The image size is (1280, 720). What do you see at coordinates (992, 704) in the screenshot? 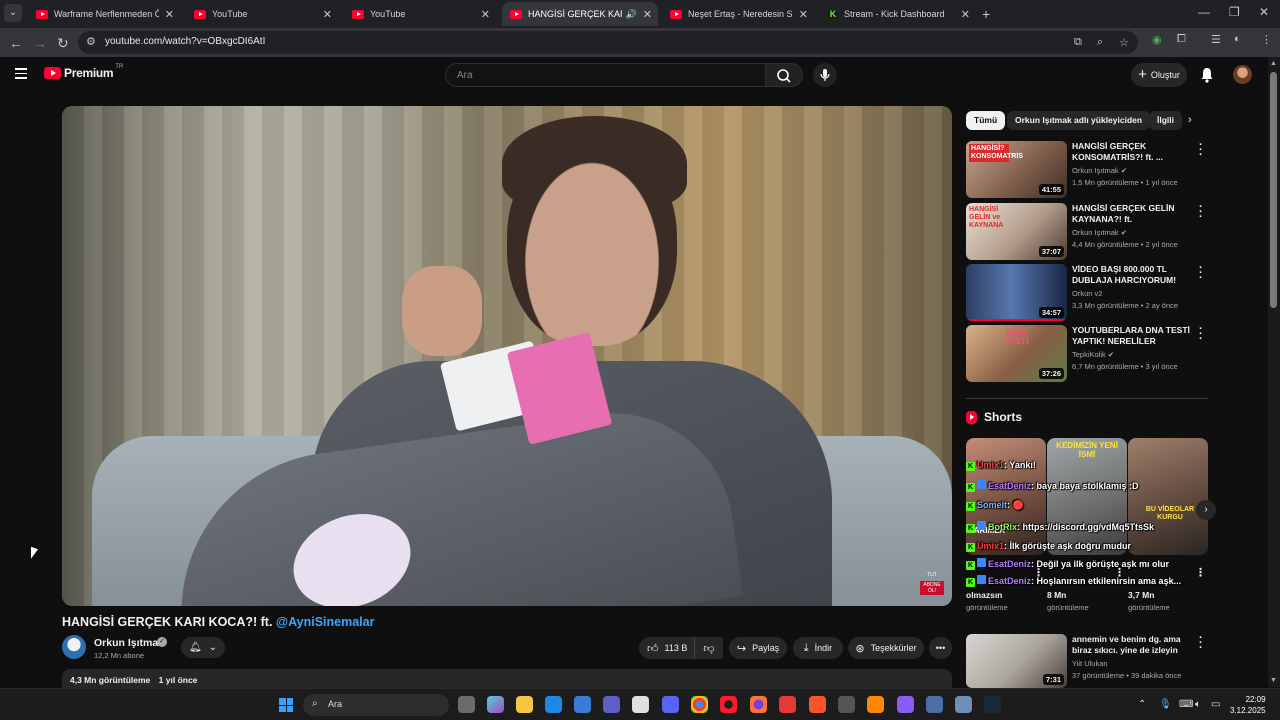
I see `steam-icon` at bounding box center [992, 704].